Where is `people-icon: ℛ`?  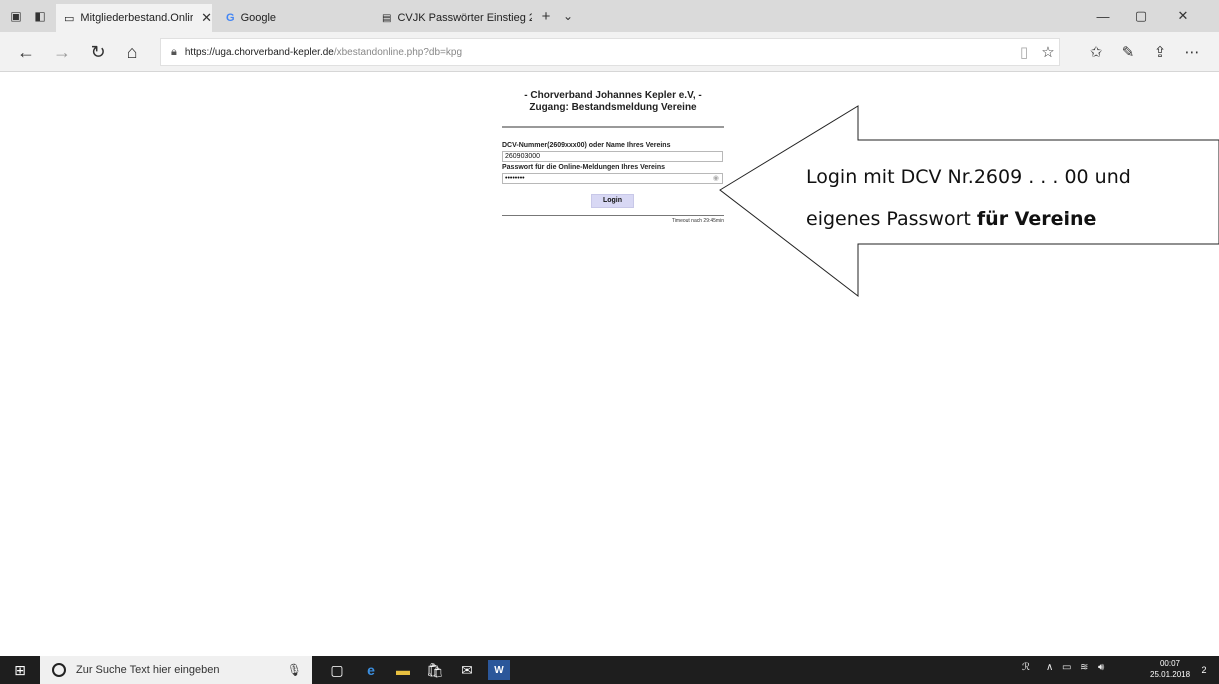
people-icon: ℛ is located at coordinates (1026, 667).